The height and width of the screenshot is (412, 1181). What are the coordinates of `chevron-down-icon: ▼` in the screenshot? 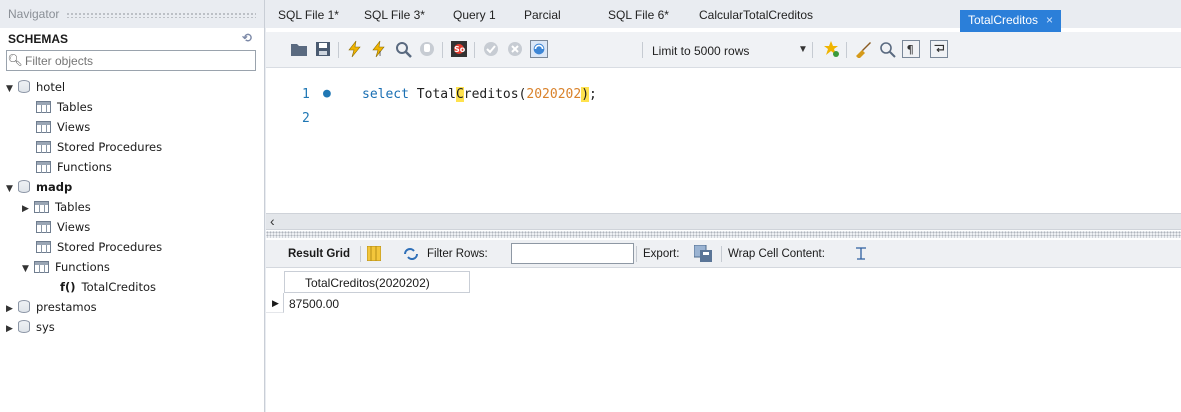 It's located at (803, 49).